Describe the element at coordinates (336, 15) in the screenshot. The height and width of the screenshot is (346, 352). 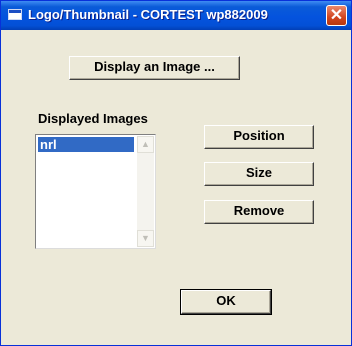
I see `close-button: ✕` at that location.